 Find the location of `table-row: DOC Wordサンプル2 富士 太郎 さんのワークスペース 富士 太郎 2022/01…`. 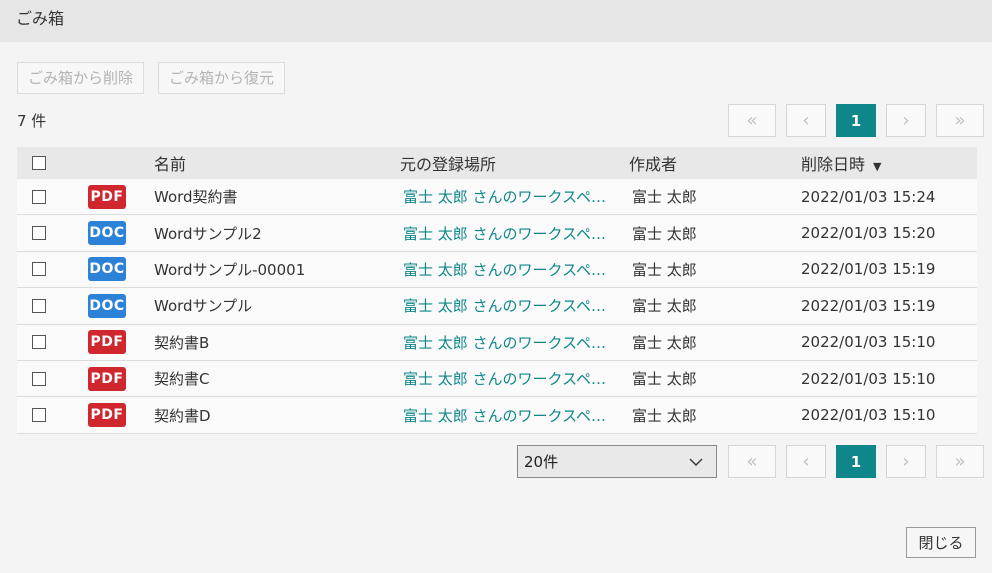

table-row: DOC Wordサンプル2 富士 太郎 さんのワークスペース 富士 太郎 2022/01… is located at coordinates (497, 233).